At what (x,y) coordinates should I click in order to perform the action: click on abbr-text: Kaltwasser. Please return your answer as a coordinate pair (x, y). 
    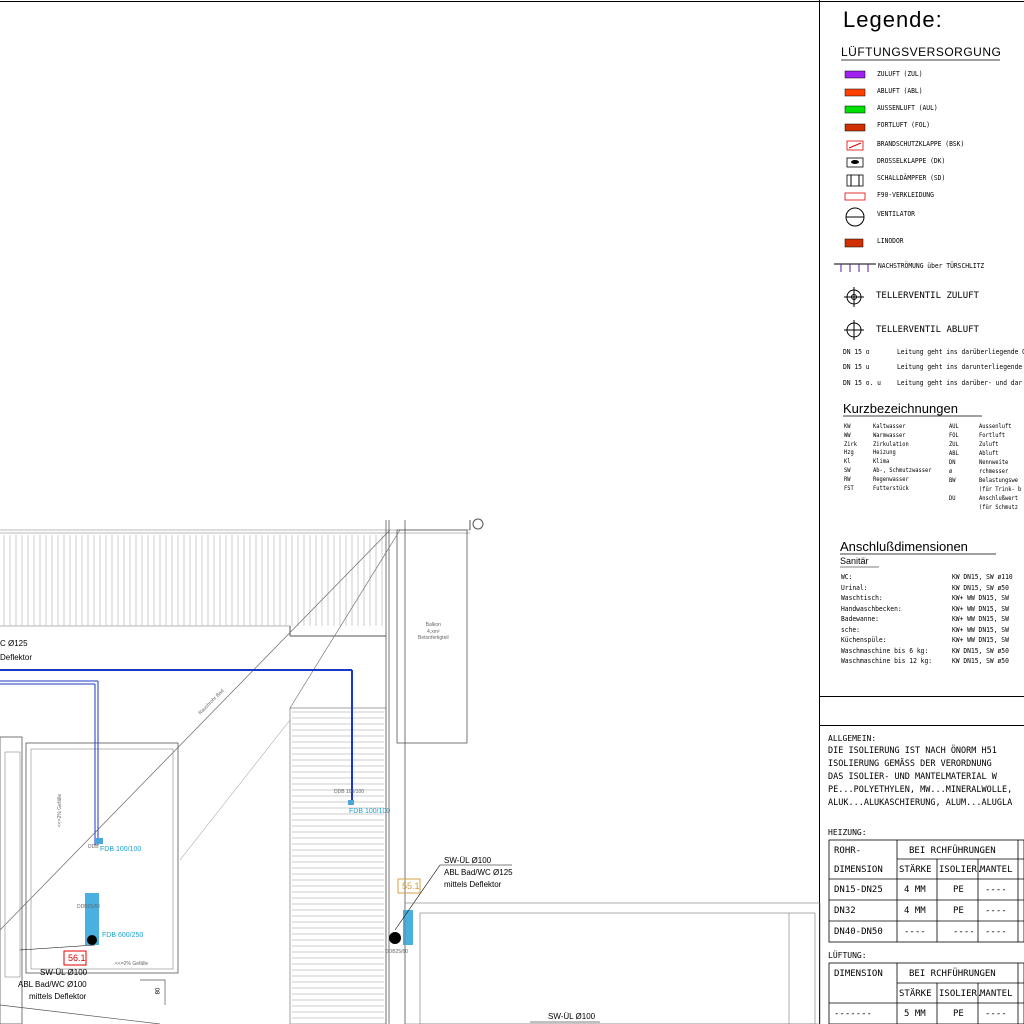
    Looking at the image, I should click on (889, 426).